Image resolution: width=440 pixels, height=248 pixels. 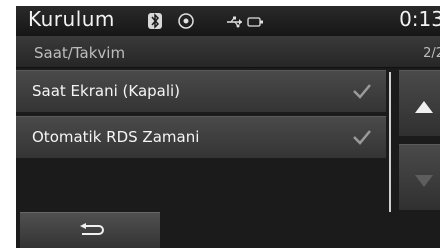 I want to click on target-icon, so click(x=186, y=21).